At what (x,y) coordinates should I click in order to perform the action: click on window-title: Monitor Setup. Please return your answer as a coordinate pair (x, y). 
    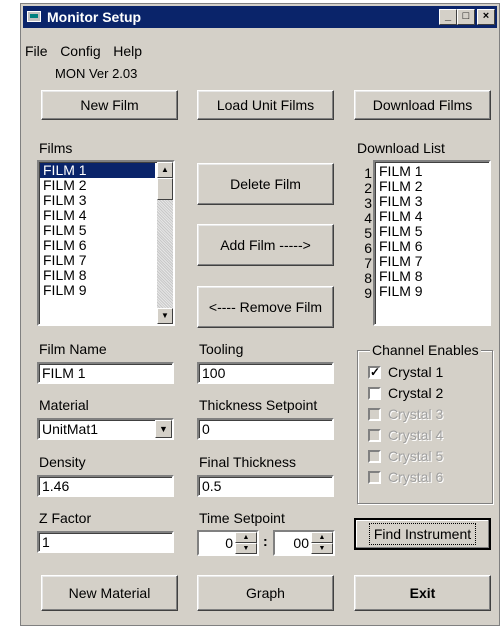
    Looking at the image, I should click on (94, 17).